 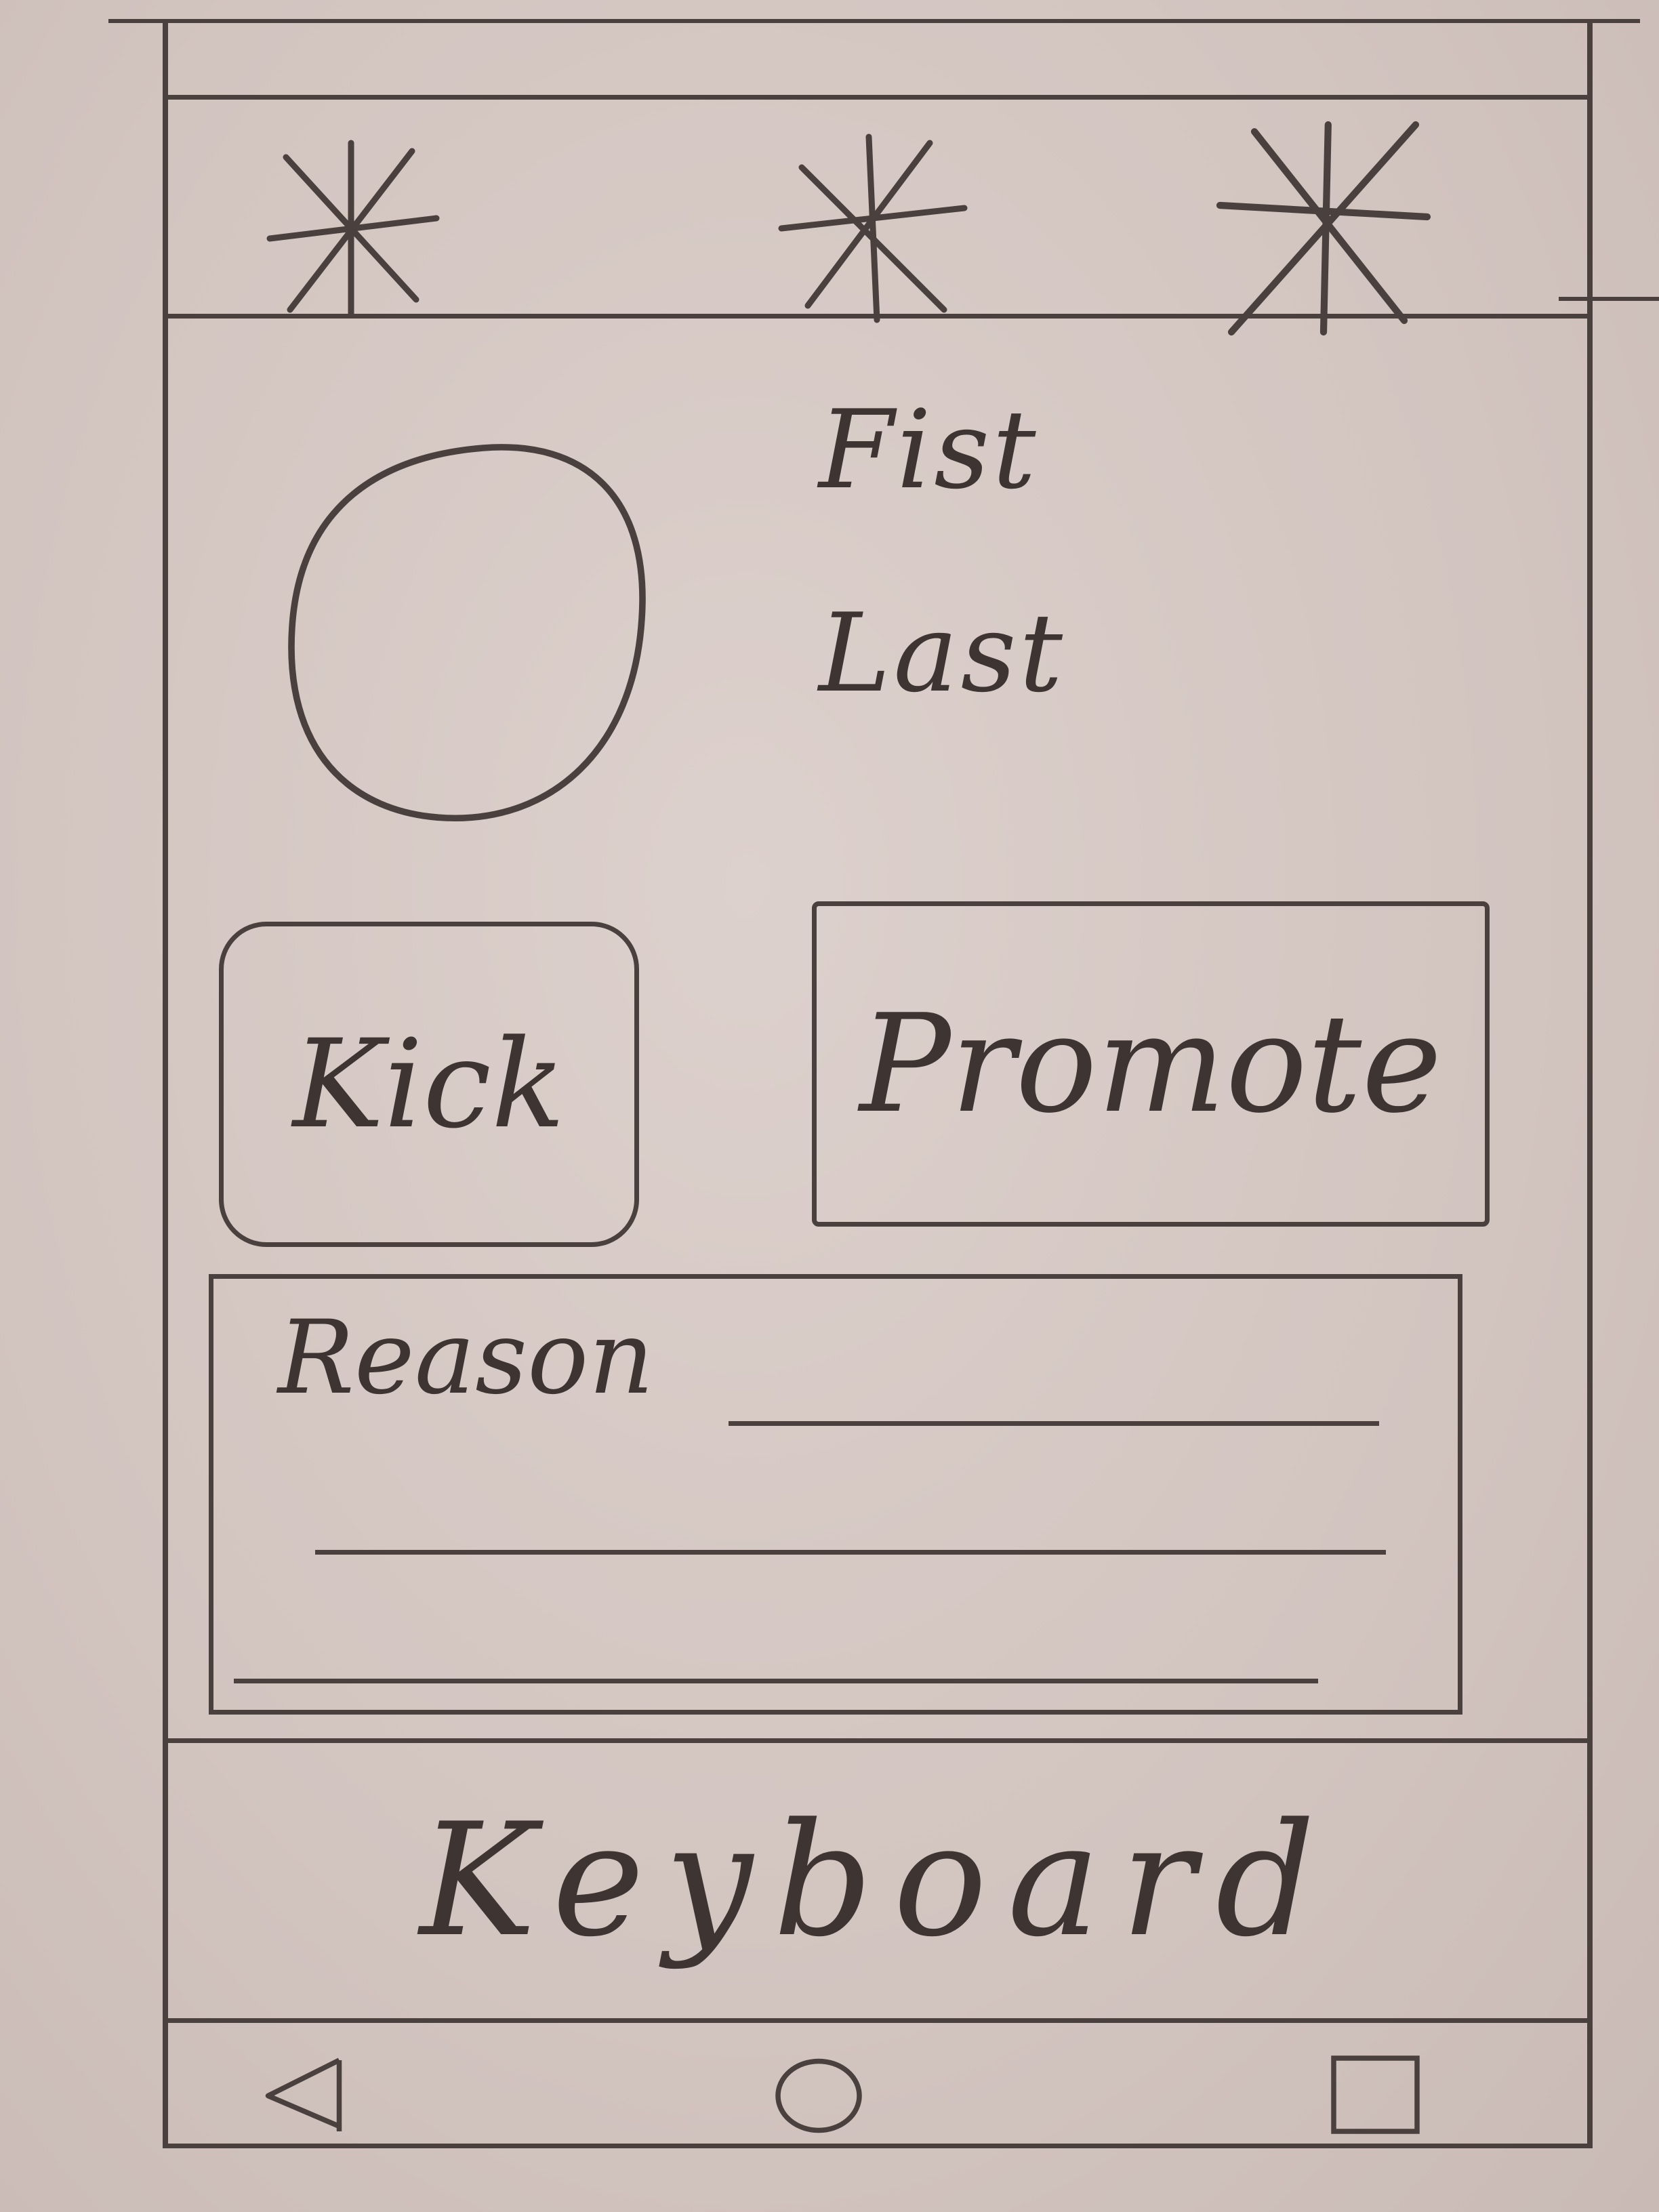 I want to click on avatar-circle-icon, so click(x=467, y=632).